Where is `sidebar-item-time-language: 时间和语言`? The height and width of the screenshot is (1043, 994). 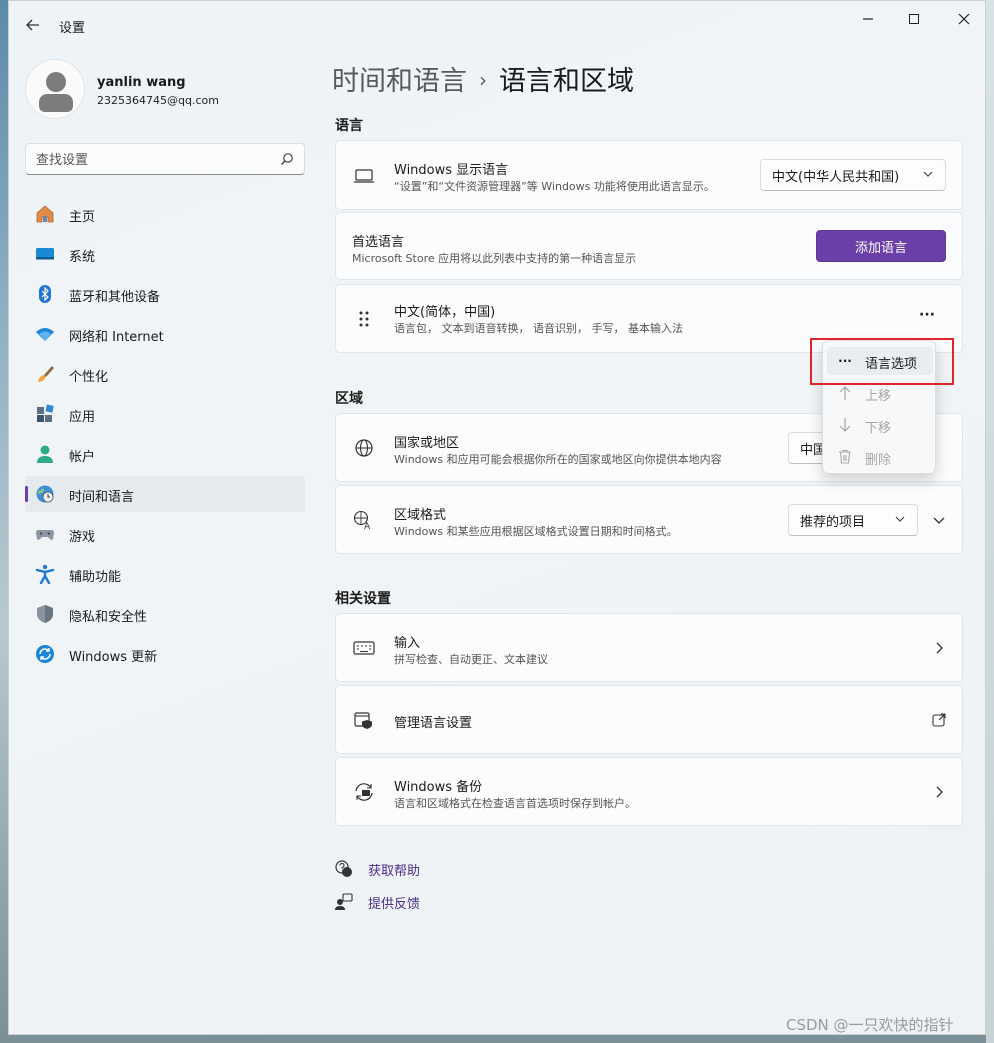 sidebar-item-time-language: 时间和语言 is located at coordinates (165, 494).